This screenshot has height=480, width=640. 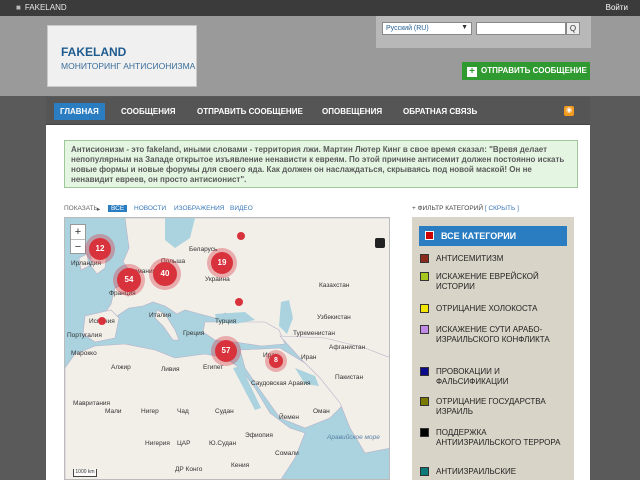 I want to click on map-label: Иран, so click(x=309, y=357).